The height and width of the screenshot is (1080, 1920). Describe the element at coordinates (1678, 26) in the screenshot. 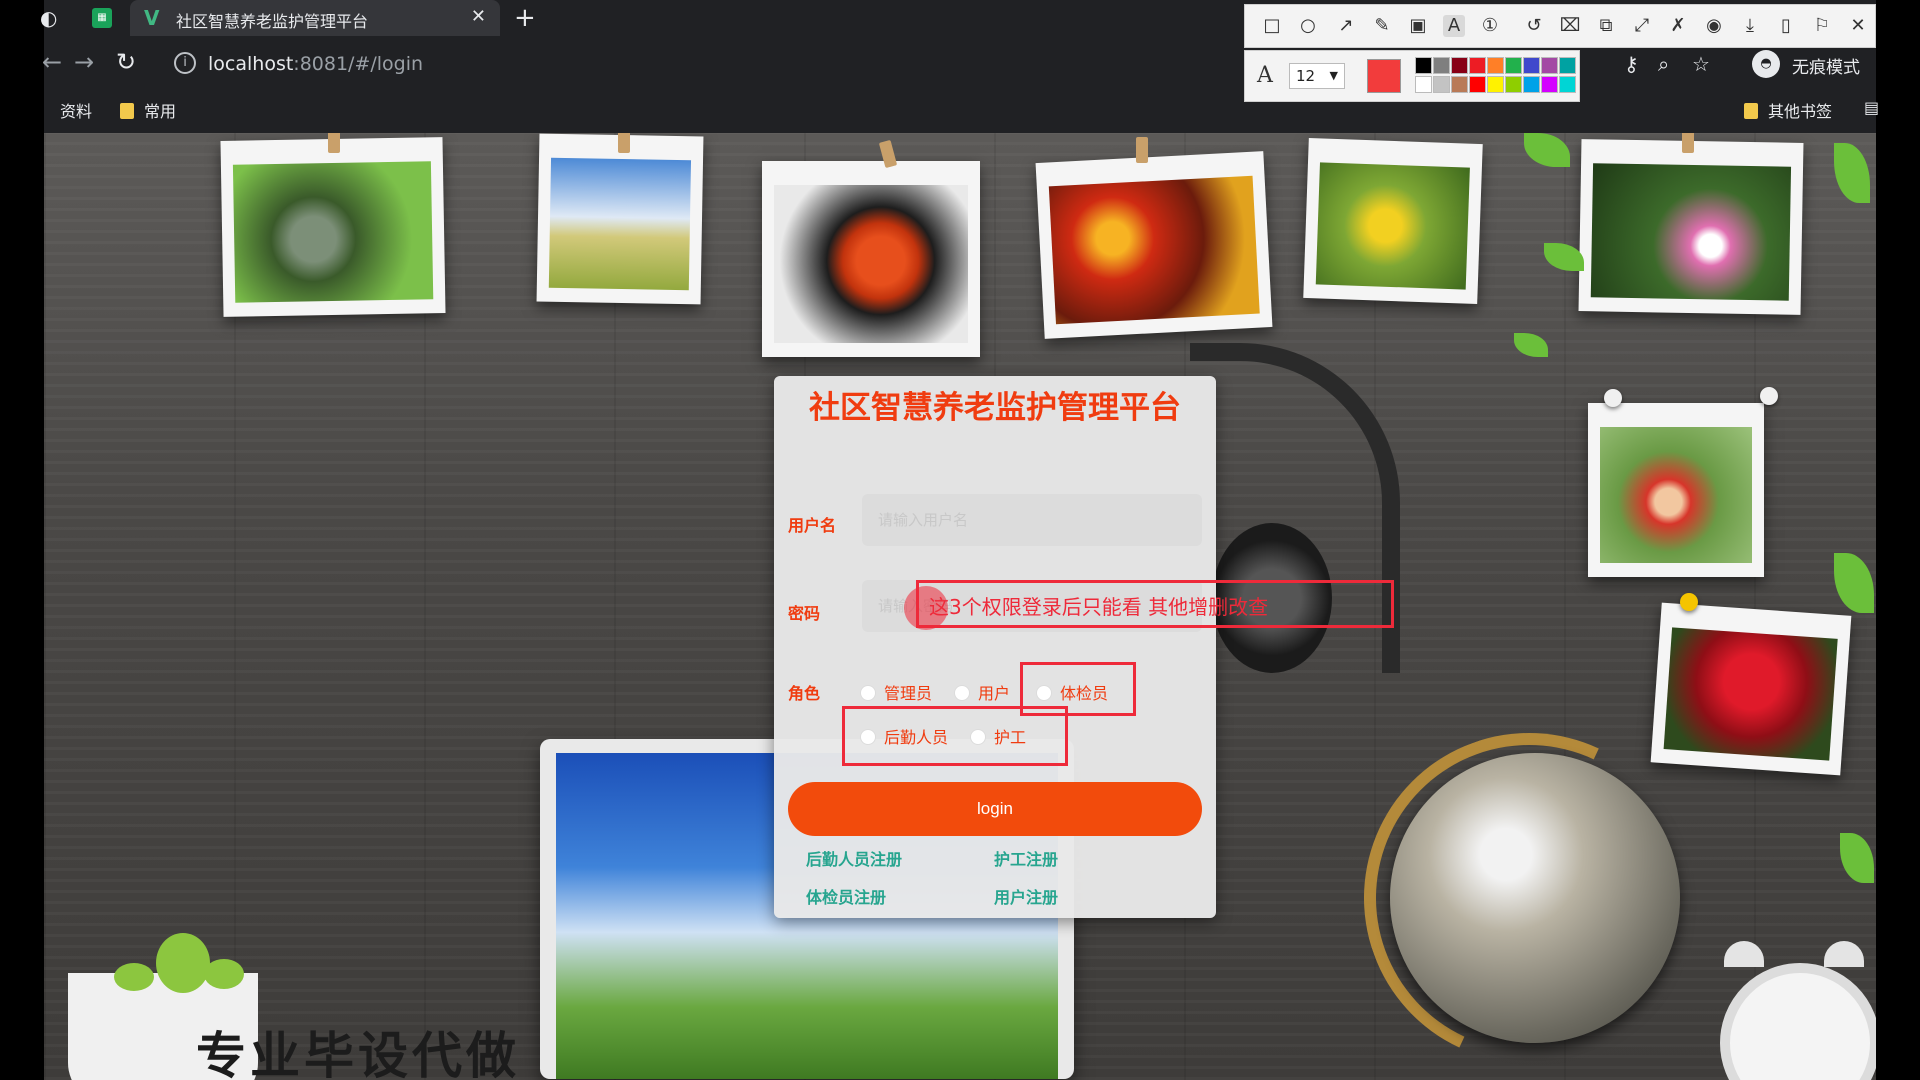

I see `pin-icon: ✗` at that location.